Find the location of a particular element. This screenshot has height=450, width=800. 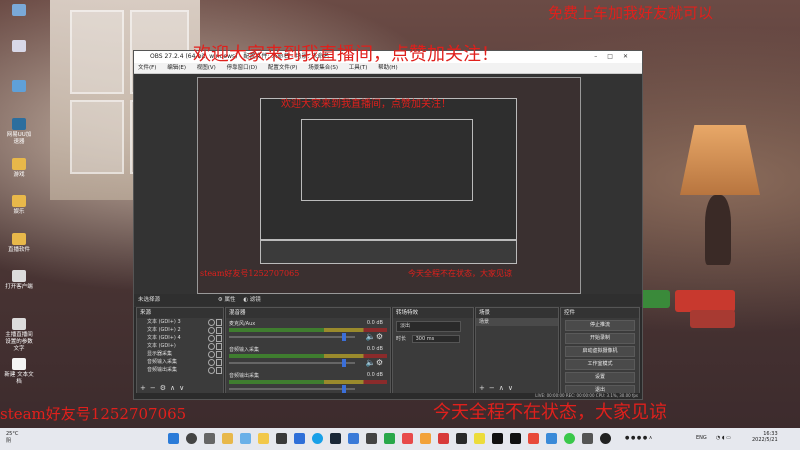

search-icon is located at coordinates (191, 438).